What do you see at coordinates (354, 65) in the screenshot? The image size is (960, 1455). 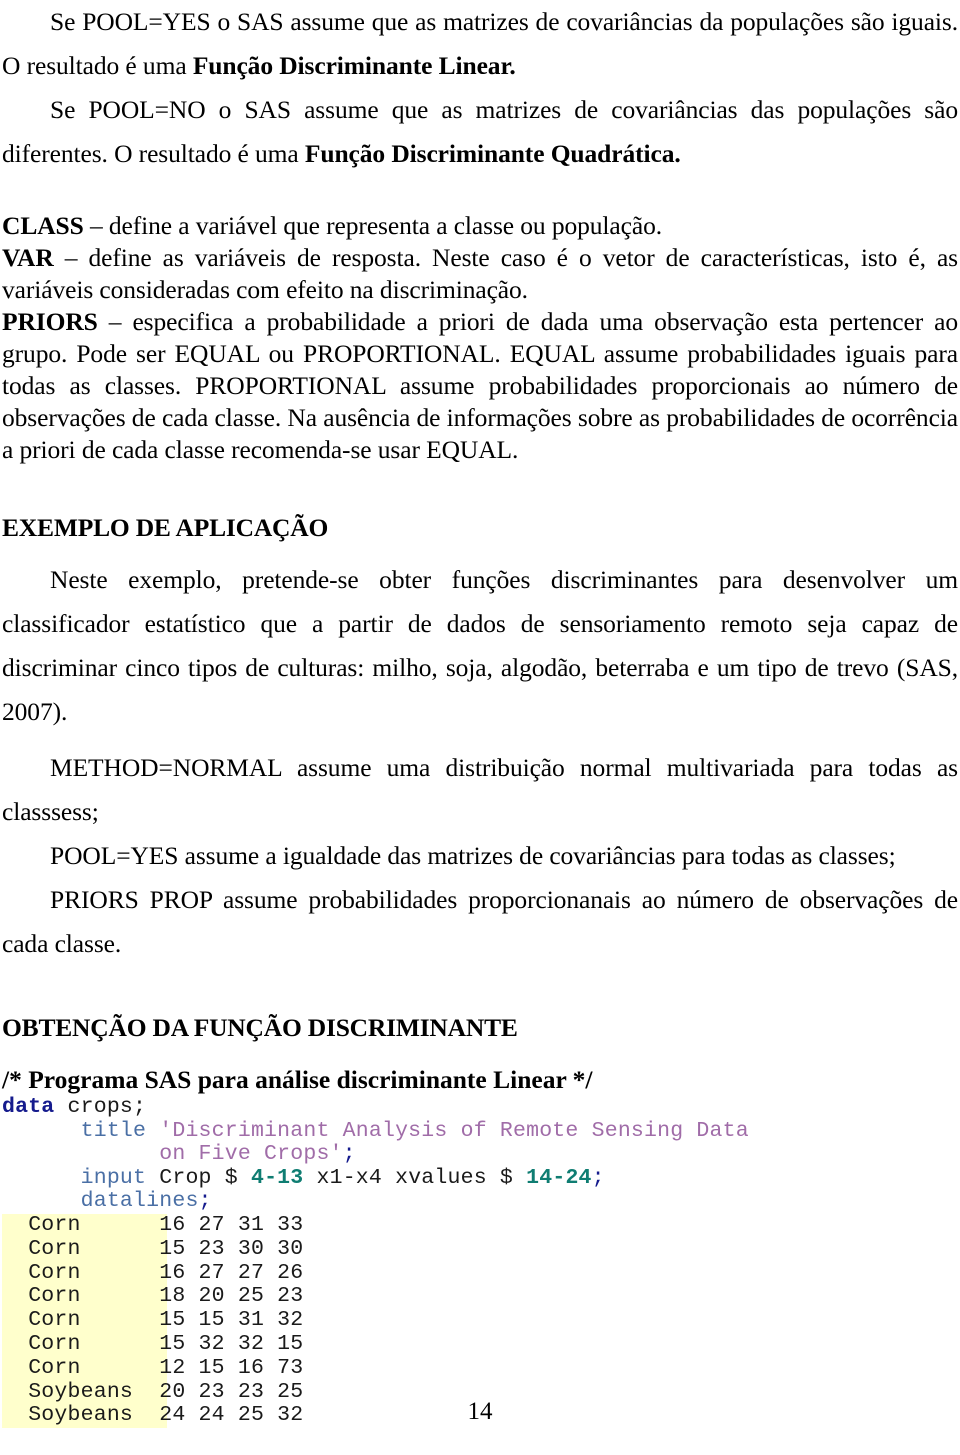 I see `pool-yes-bold-term: Função Discriminante Linear.` at bounding box center [354, 65].